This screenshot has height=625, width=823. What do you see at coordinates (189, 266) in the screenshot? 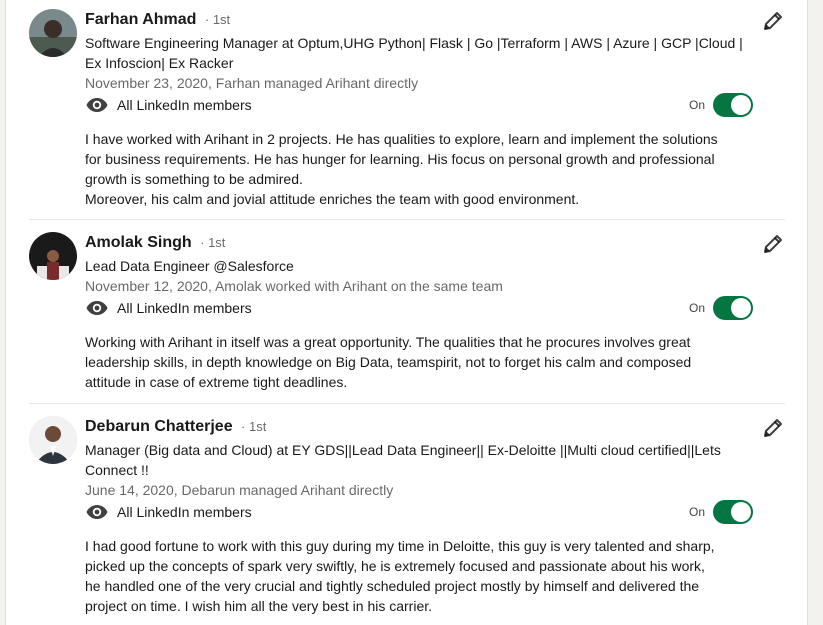
I see `recommender-headline: Lead Data Engineer @Salesforce` at bounding box center [189, 266].